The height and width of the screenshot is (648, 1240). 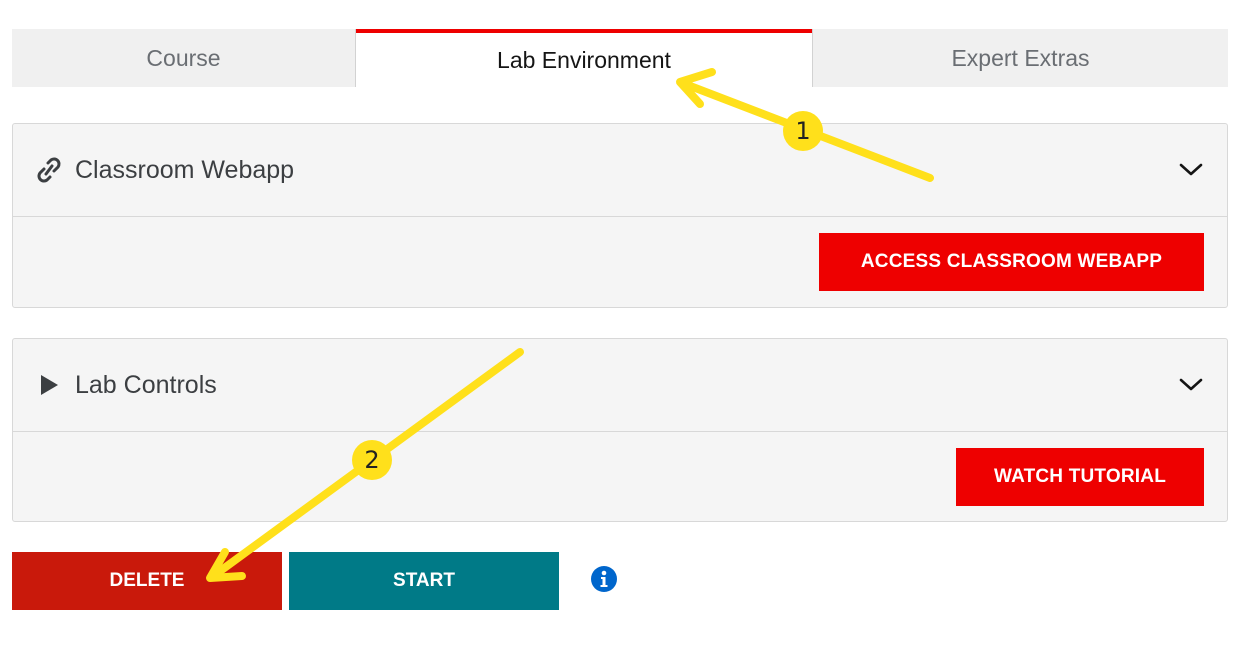 What do you see at coordinates (620, 170) in the screenshot?
I see `classroom-webapp-header: Classroom Webapp` at bounding box center [620, 170].